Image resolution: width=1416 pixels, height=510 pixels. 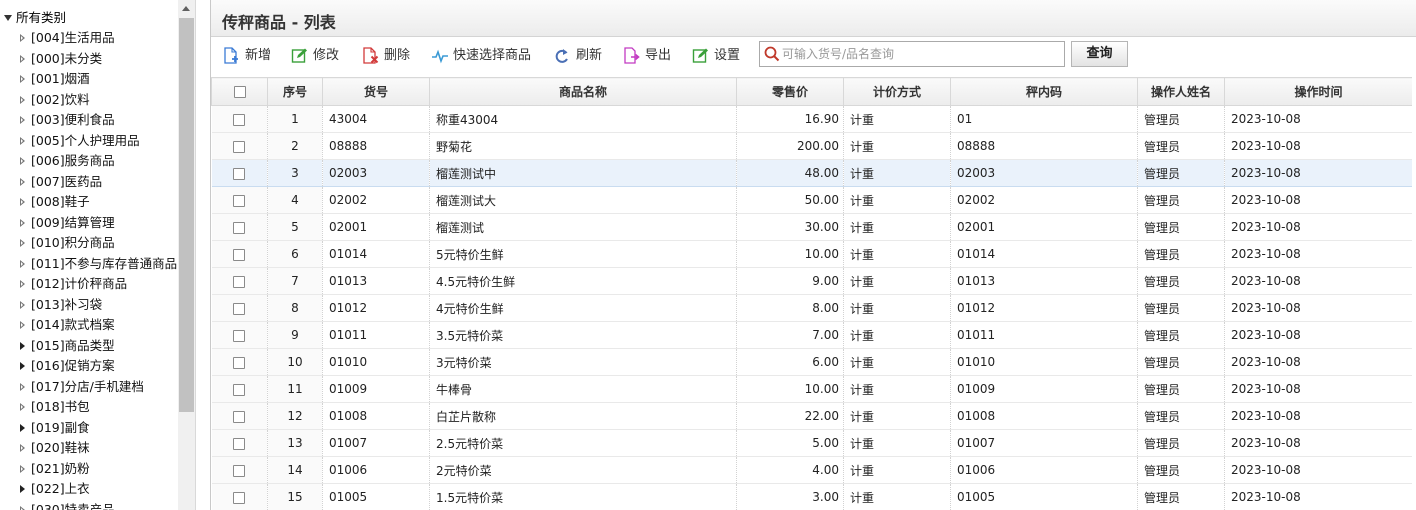 I want to click on table-row: 9 01011 3.5元特价菜 7.00 计重 01011 管理员 2023-10-08, so click(x=812, y=335).